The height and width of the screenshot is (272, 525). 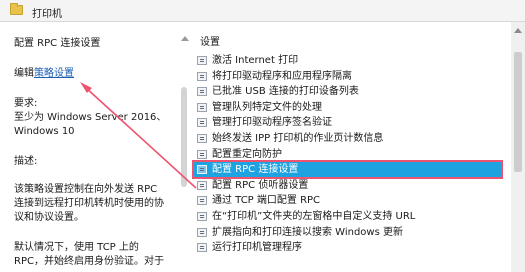 What do you see at coordinates (210, 40) in the screenshot?
I see `settings-column-header: 设置` at bounding box center [210, 40].